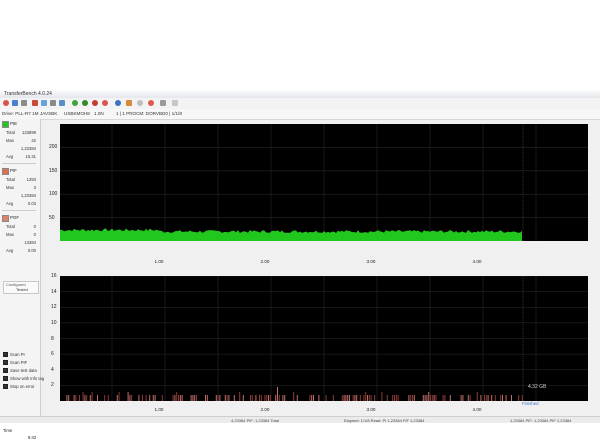 The image size is (600, 440). Describe the element at coordinates (129, 103) in the screenshot. I see `export-icon` at that location.